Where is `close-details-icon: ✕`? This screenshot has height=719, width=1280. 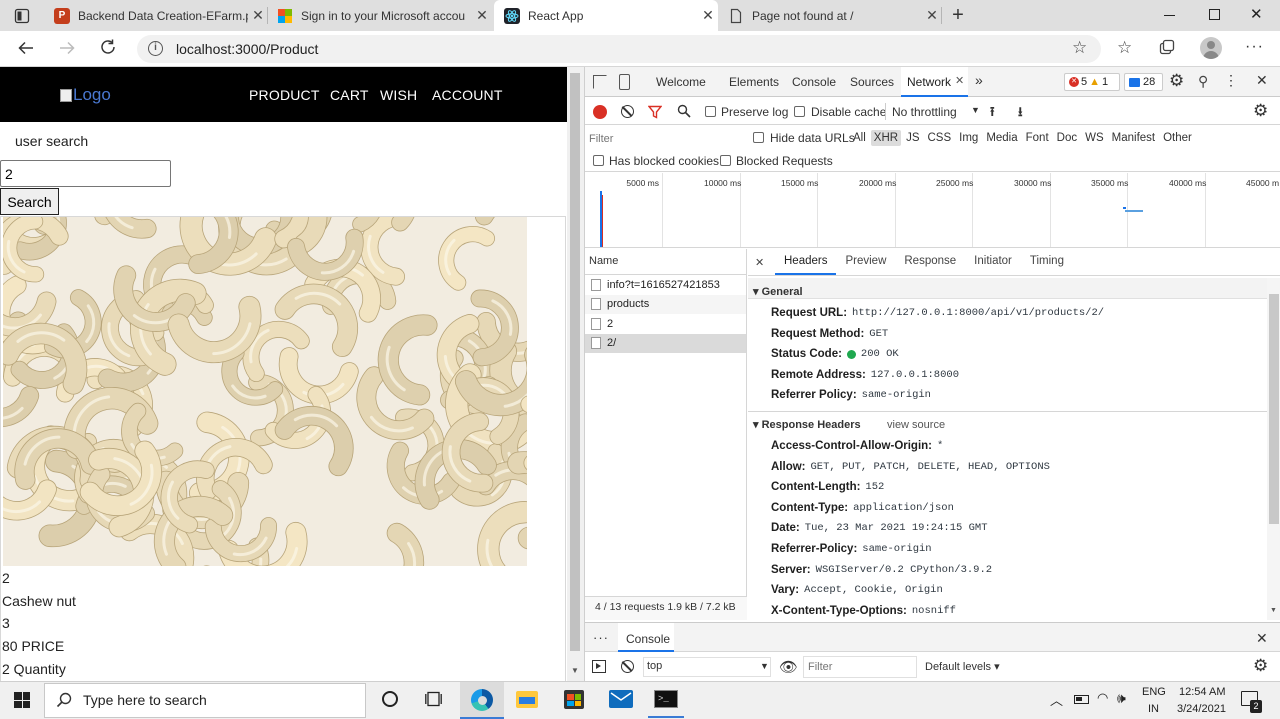
close-details-icon: ✕ is located at coordinates (759, 262).